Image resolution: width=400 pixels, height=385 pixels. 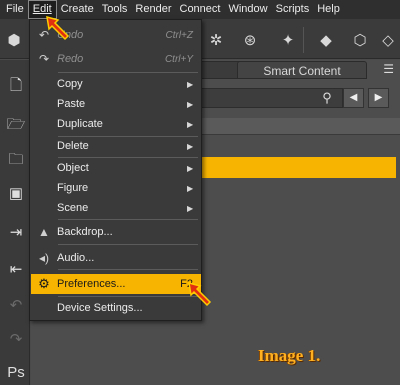 What do you see at coordinates (216, 41) in the screenshot?
I see `light-gear-icon: ✲` at bounding box center [216, 41].